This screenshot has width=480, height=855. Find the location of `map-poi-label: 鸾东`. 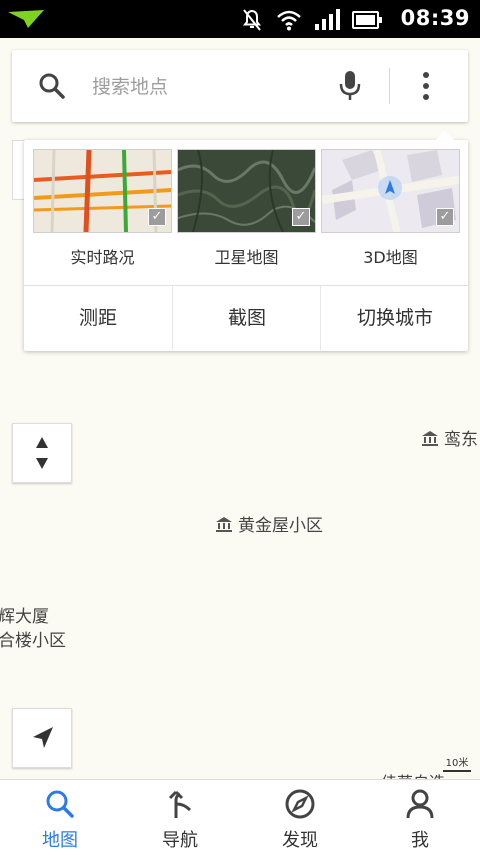

map-poi-label: 鸾东 is located at coordinates (450, 438).